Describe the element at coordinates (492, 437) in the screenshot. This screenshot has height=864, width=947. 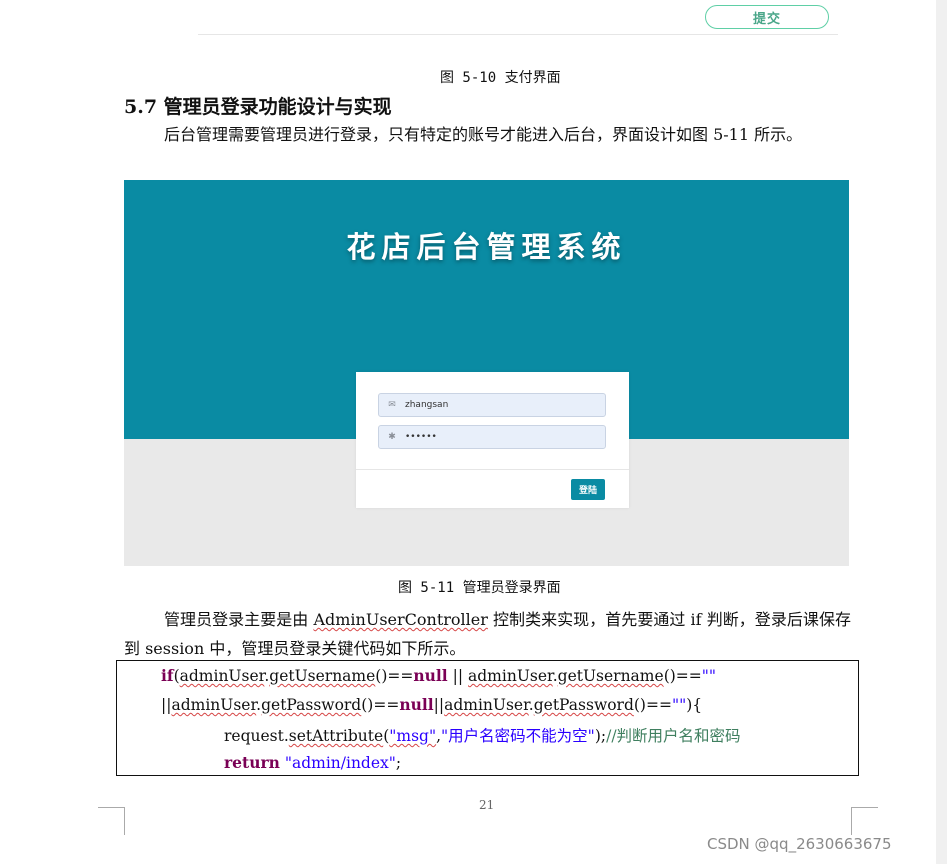
I see `password-field: ✱ ••••••` at that location.